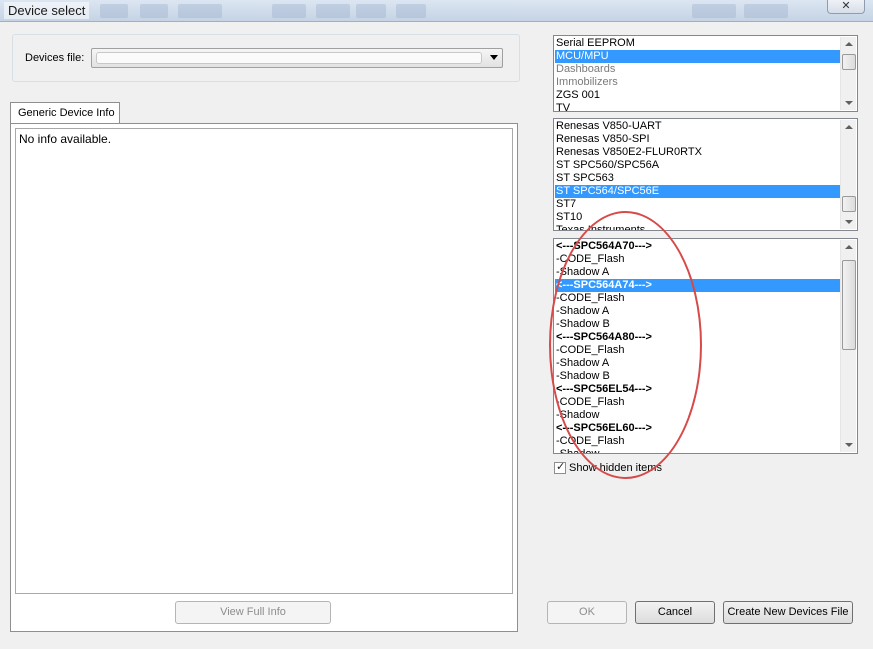  What do you see at coordinates (697, 389) in the screenshot?
I see `list-item: <---SPC56EL54--->` at bounding box center [697, 389].